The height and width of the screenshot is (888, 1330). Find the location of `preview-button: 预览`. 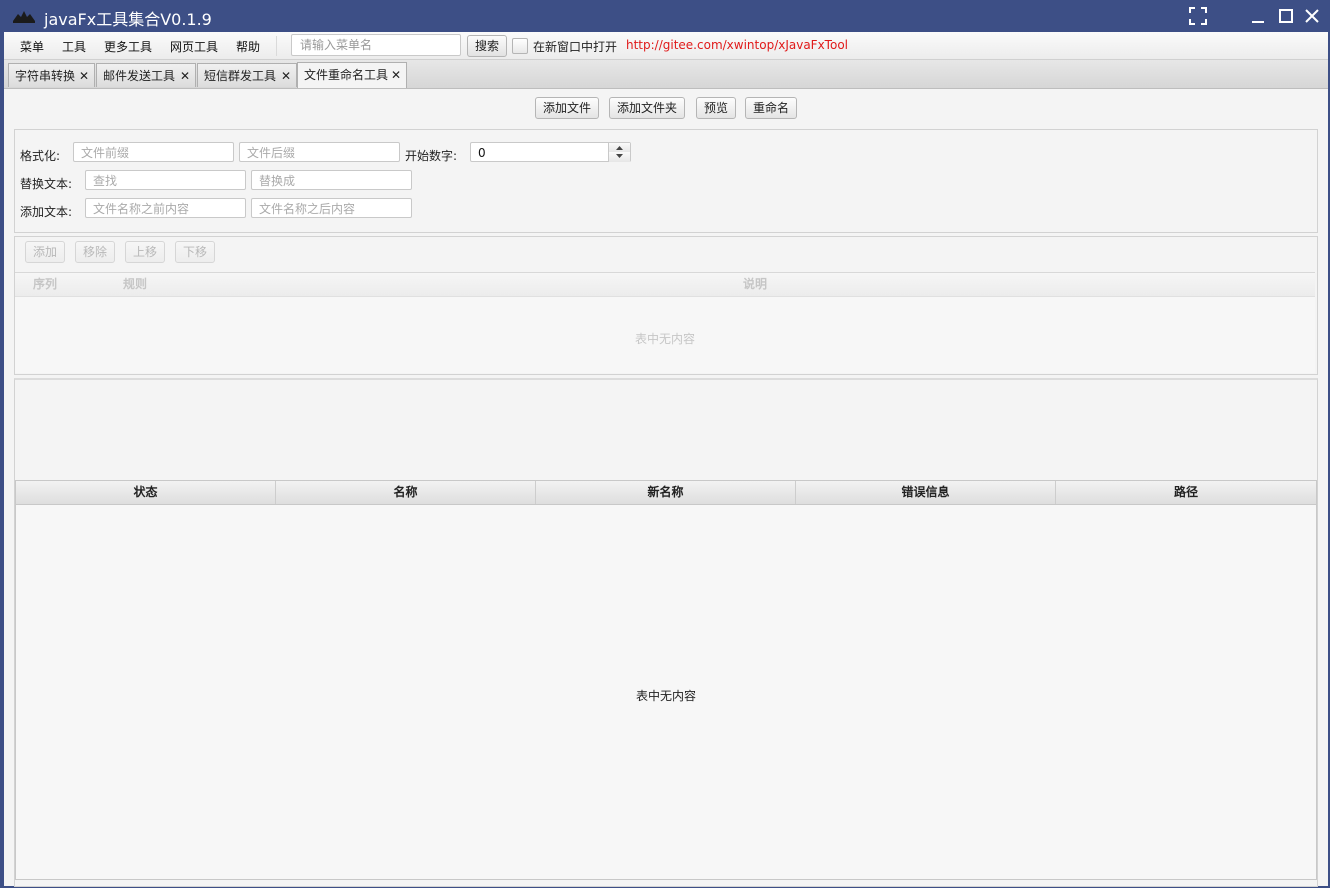

preview-button: 预览 is located at coordinates (716, 108).